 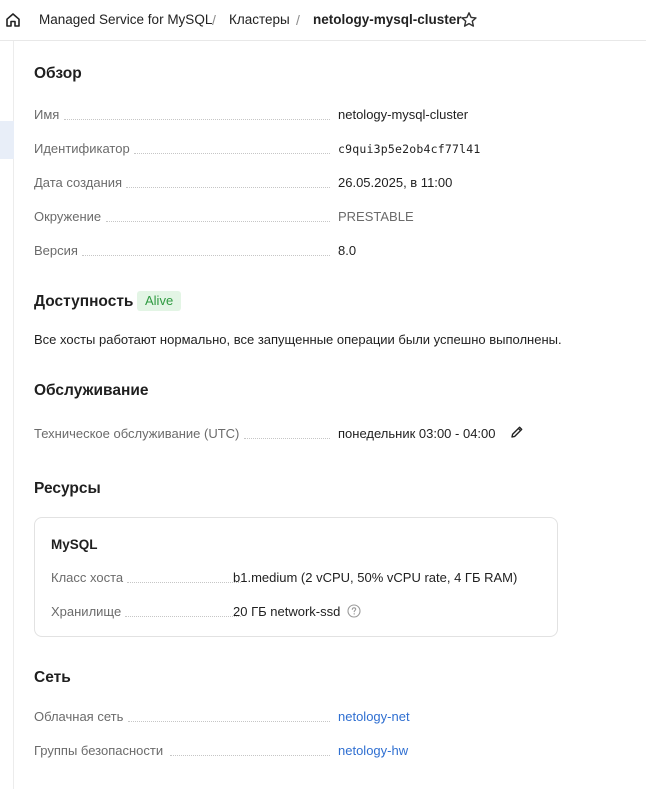 I want to click on side-navigation-selected-item, so click(x=7, y=140).